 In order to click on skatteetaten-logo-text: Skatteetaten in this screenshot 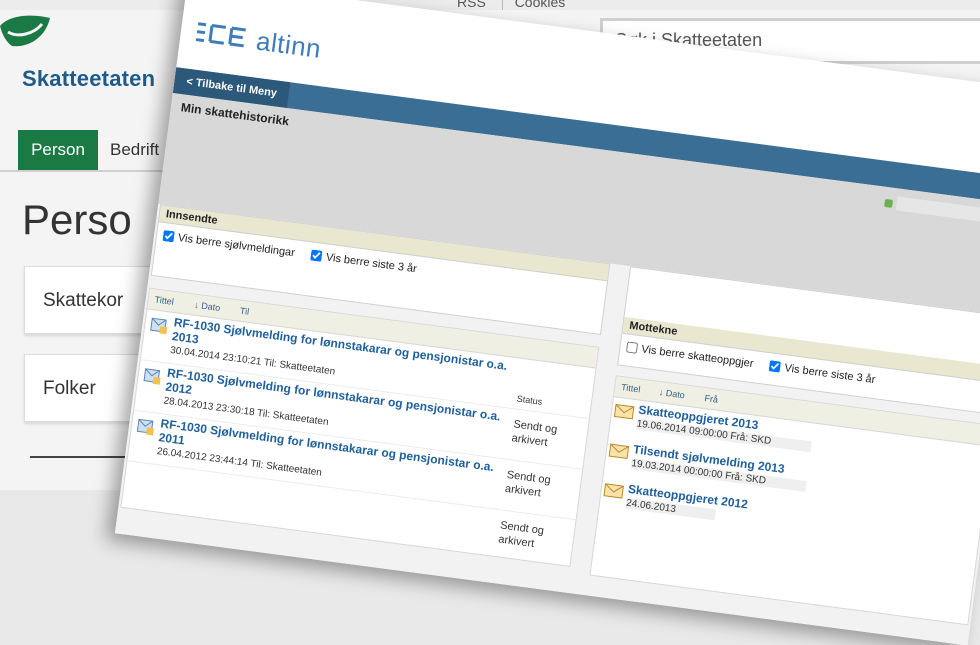, I will do `click(88, 79)`.